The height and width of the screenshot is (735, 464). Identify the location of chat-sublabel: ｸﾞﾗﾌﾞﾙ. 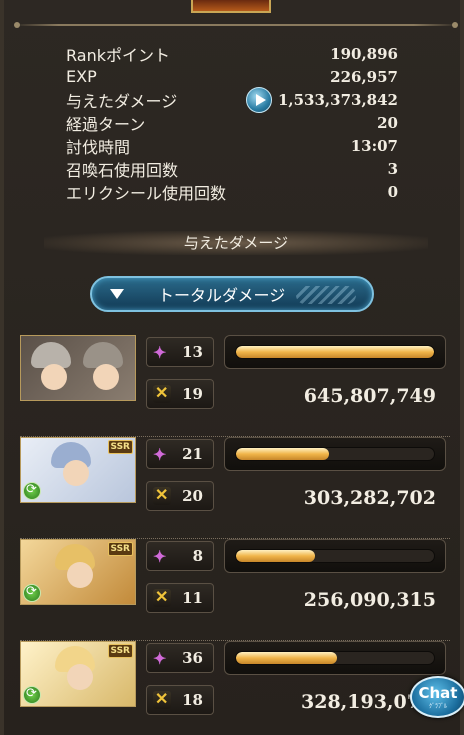
(437, 706).